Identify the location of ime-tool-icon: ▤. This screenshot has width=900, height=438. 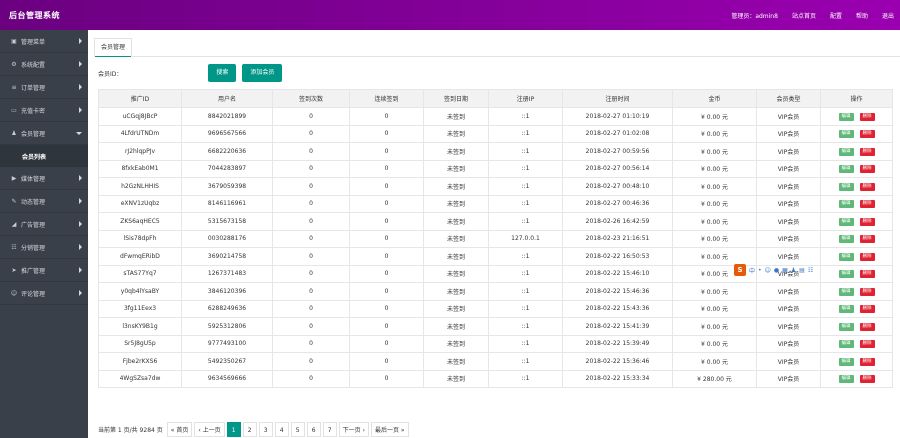
(802, 270).